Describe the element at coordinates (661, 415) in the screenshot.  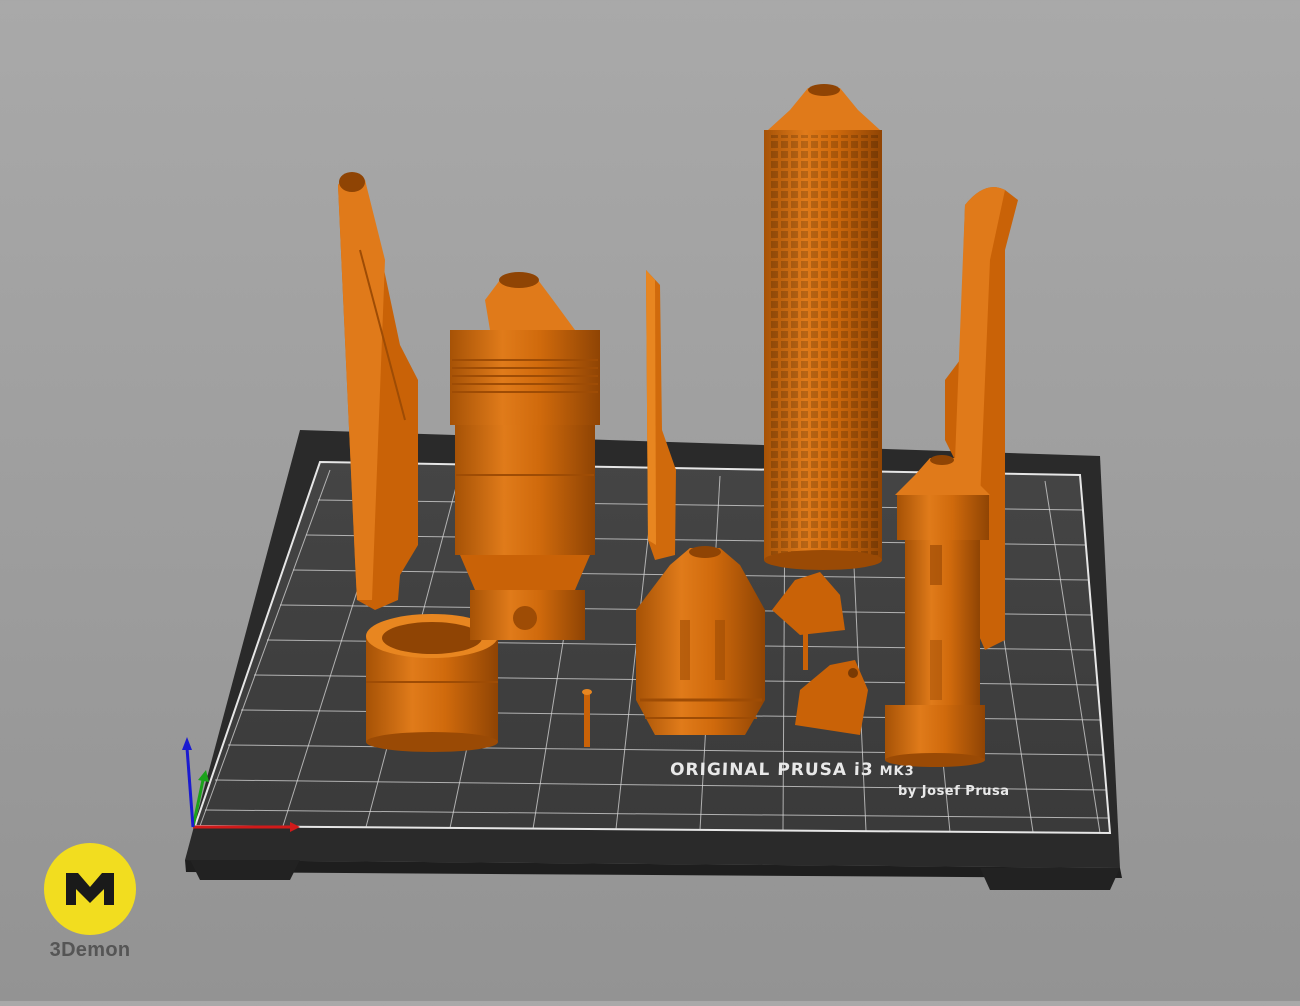
I see `thin-blade-part` at that location.